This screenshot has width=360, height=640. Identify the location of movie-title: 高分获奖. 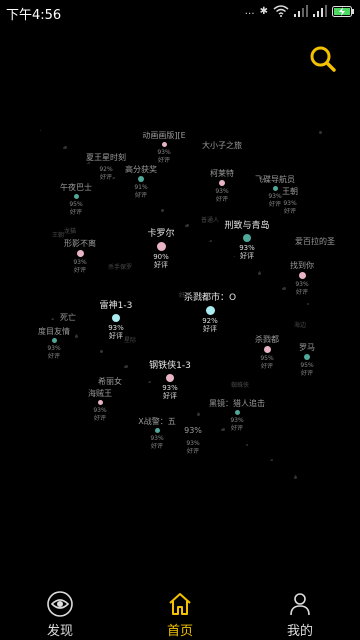
(141, 169).